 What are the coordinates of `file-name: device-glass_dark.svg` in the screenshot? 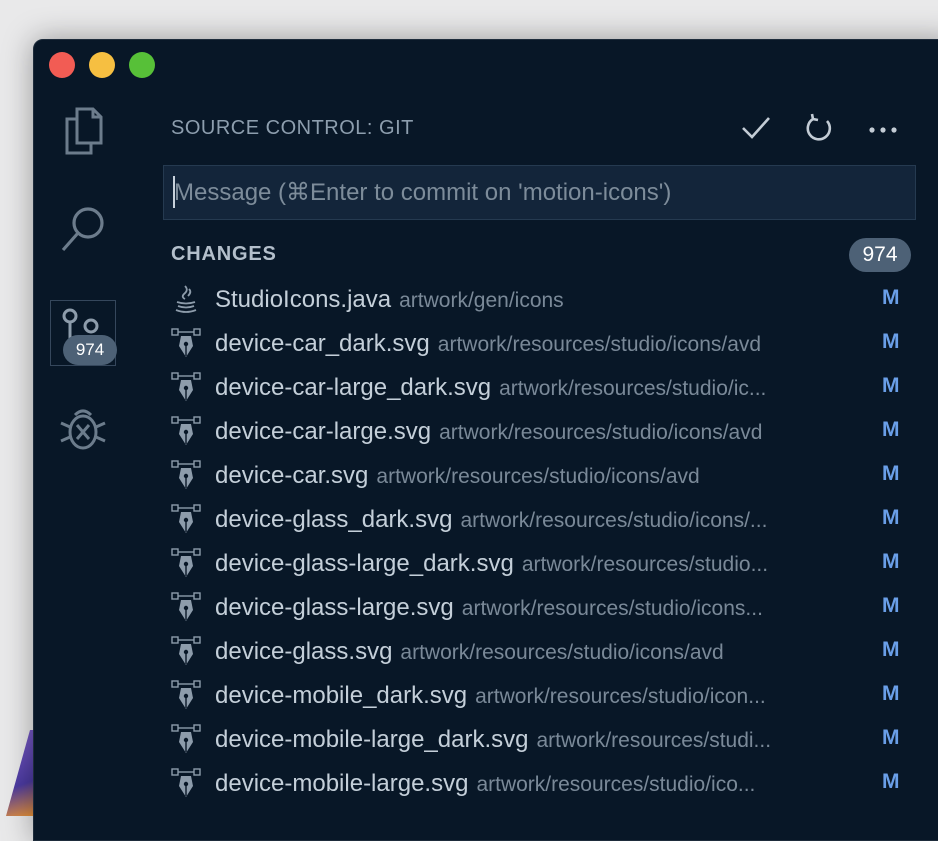 It's located at (334, 519).